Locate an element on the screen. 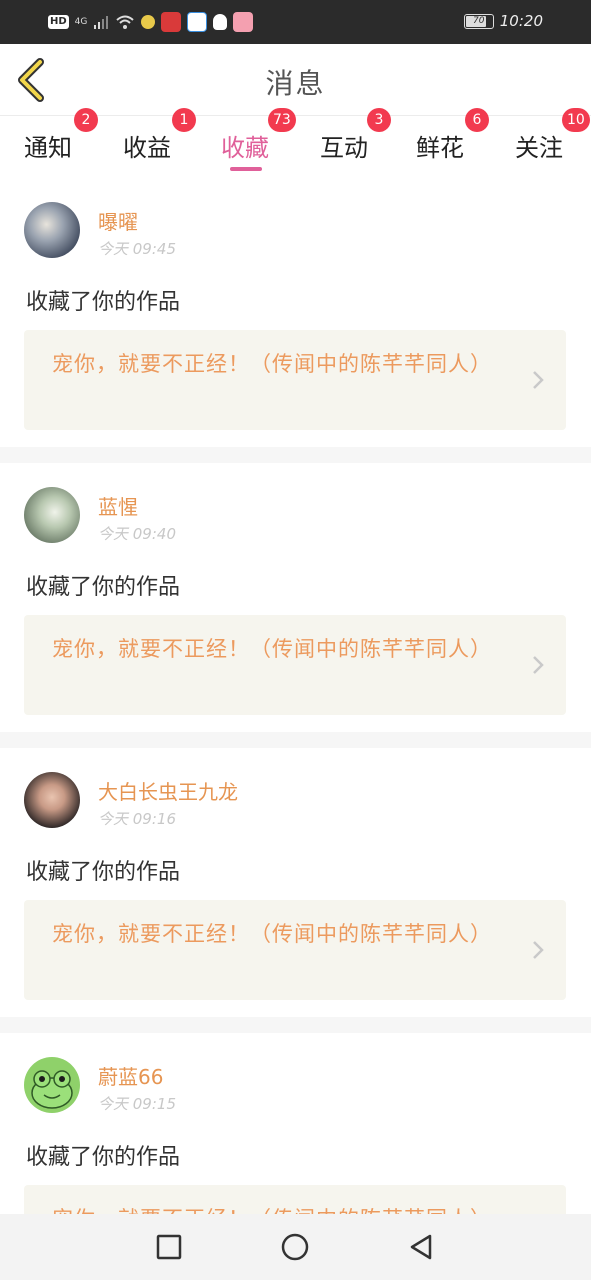 This screenshot has height=1280, width=591. badge-interaction: 3 is located at coordinates (379, 120).